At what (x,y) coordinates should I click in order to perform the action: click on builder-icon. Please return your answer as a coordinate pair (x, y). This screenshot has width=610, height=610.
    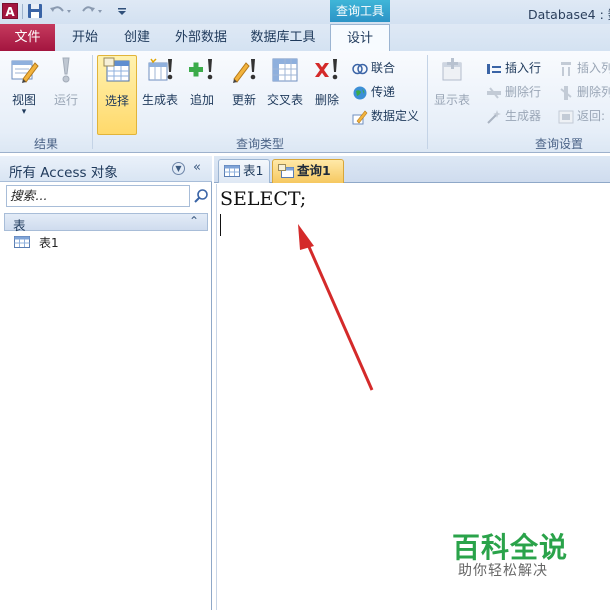
    Looking at the image, I should click on (494, 116).